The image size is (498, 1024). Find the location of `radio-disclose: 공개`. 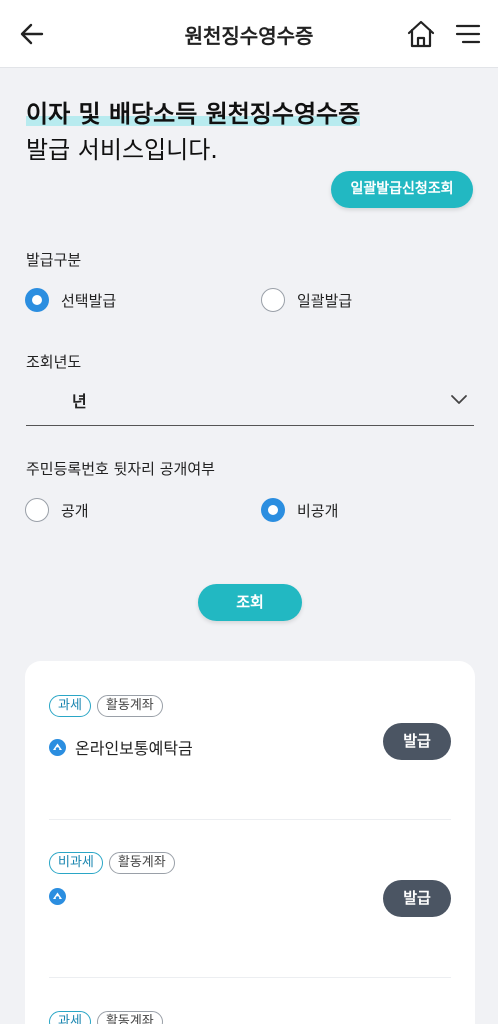

radio-disclose: 공개 is located at coordinates (57, 510).